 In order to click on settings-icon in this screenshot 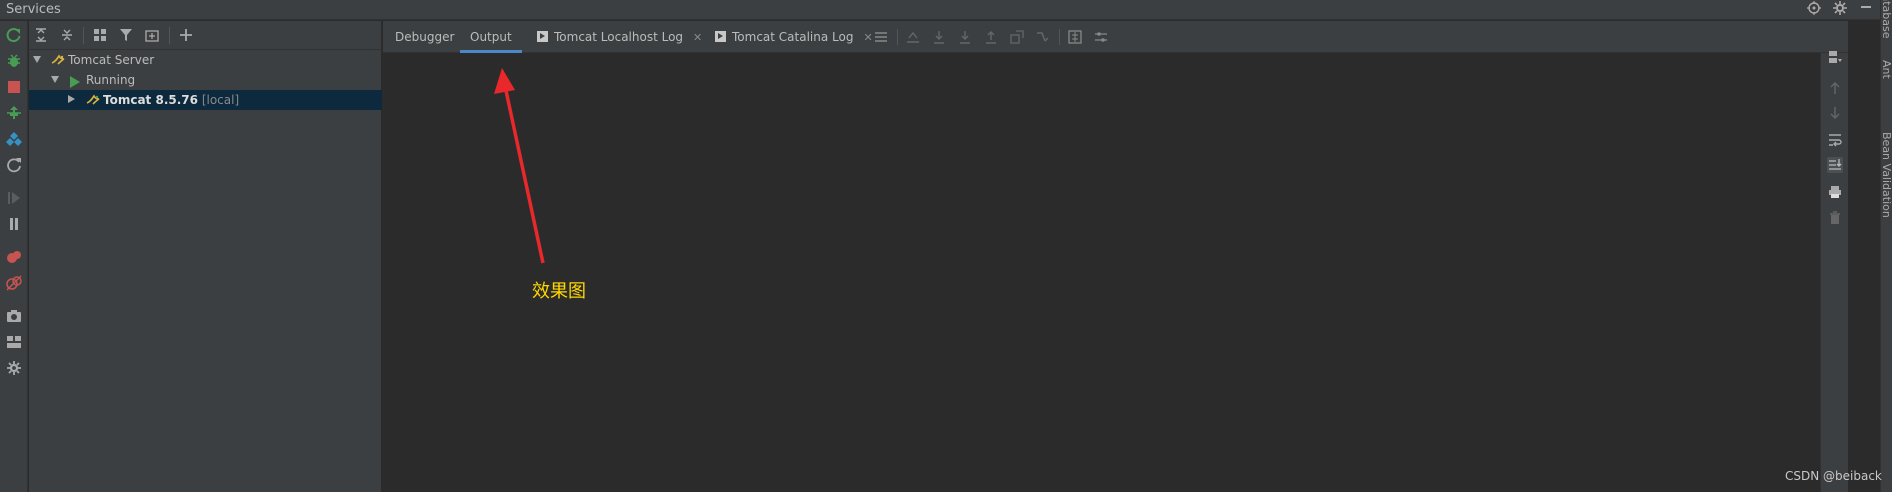, I will do `click(14, 368)`.